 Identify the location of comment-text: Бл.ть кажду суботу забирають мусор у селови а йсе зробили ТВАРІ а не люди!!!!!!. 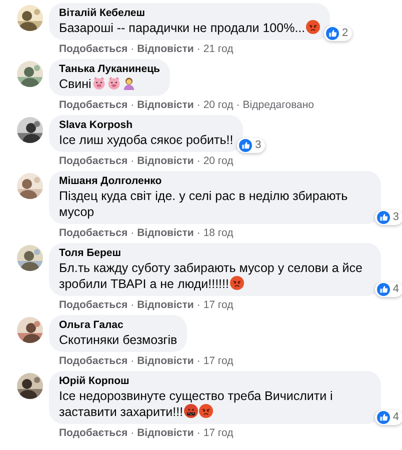
(211, 276).